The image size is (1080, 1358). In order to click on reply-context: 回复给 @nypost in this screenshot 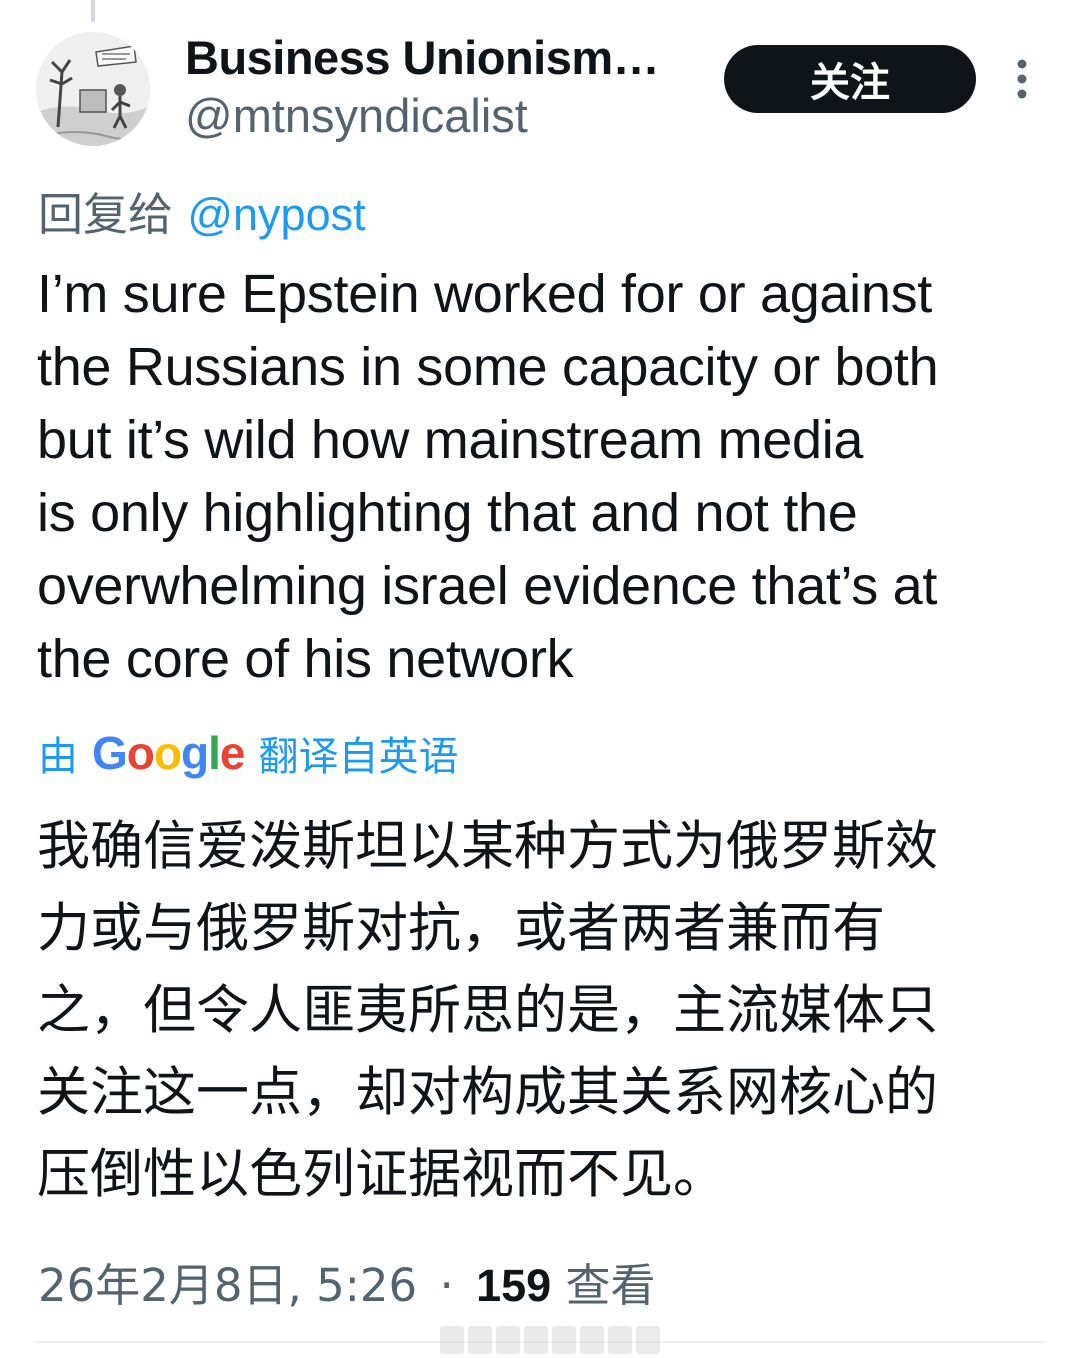, I will do `click(202, 210)`.